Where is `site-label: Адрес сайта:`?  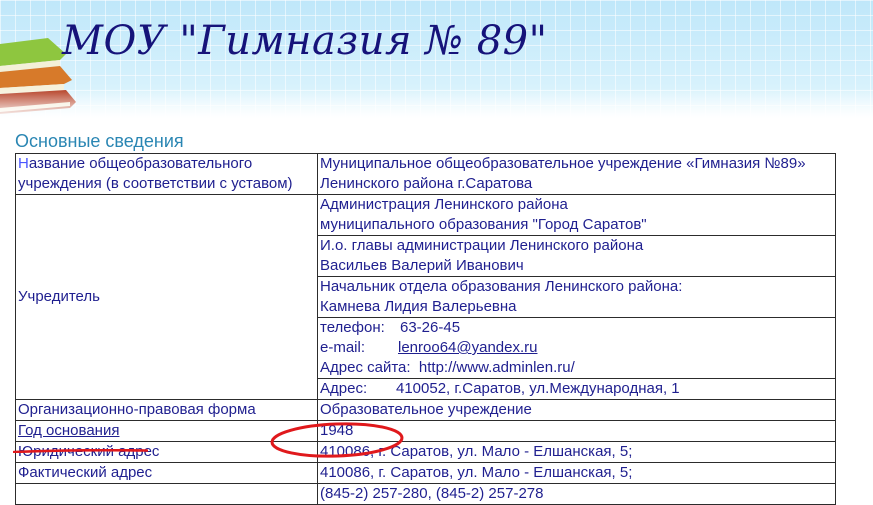
site-label: Адрес сайта: is located at coordinates (365, 367).